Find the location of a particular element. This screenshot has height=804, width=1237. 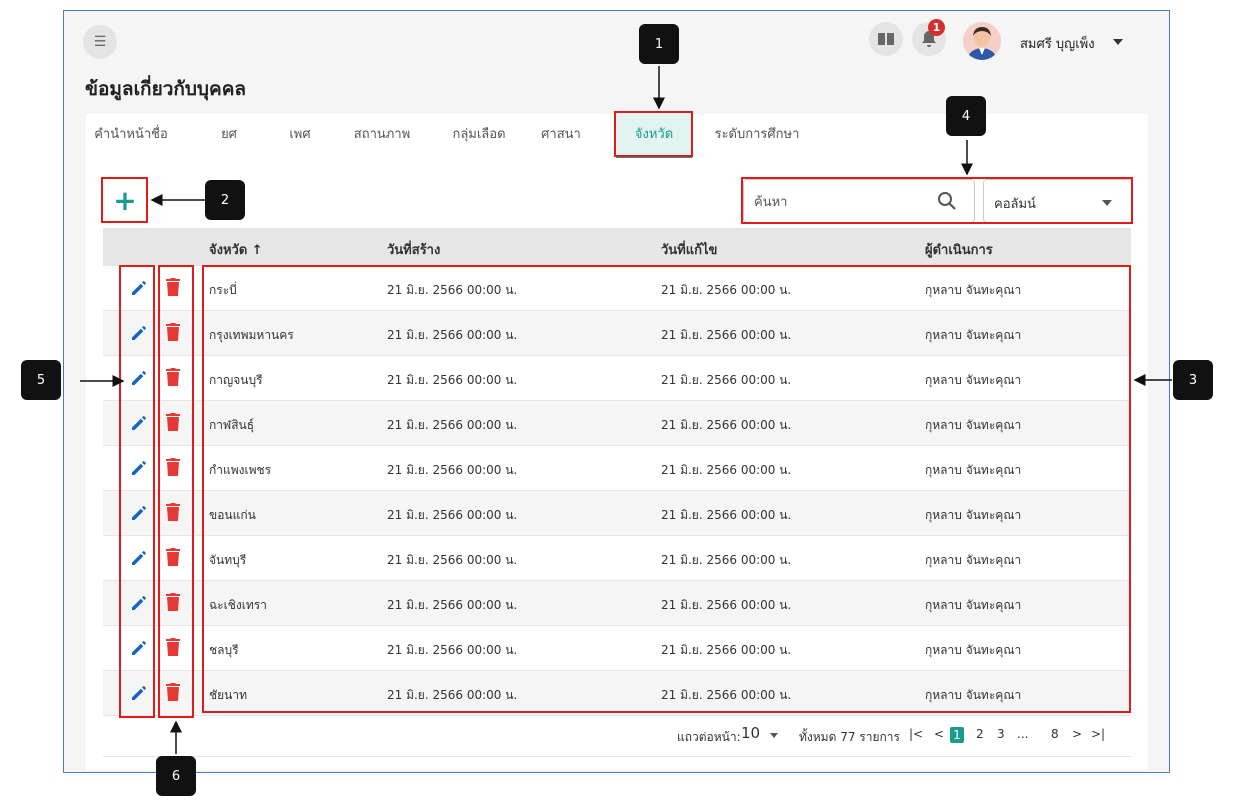

tab-title-prefix: คำนำหน้าชื่อ is located at coordinates (131, 136).